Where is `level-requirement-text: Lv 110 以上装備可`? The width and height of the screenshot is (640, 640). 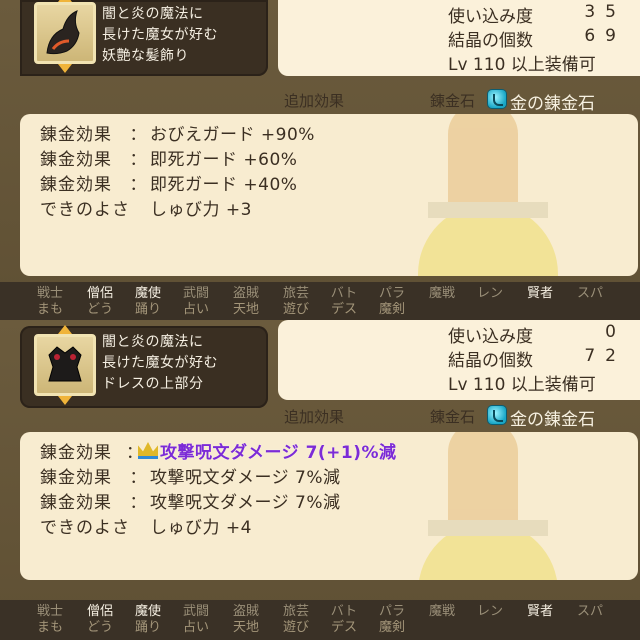 level-requirement-text: Lv 110 以上装備可 is located at coordinates (522, 385).